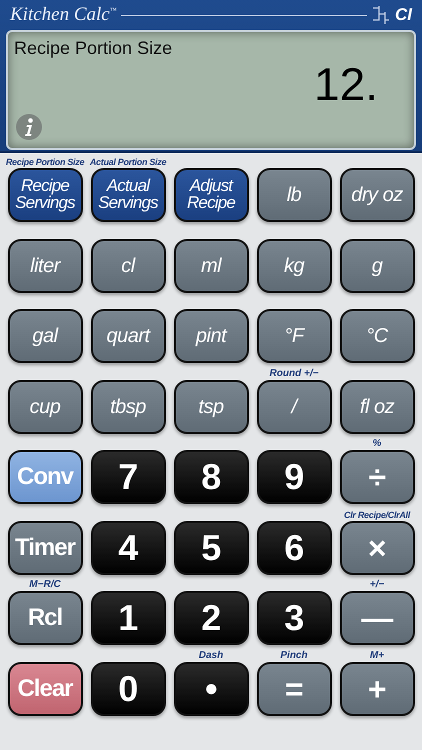 This screenshot has height=750, width=422. What do you see at coordinates (377, 444) in the screenshot?
I see `key-caption: %` at bounding box center [377, 444].